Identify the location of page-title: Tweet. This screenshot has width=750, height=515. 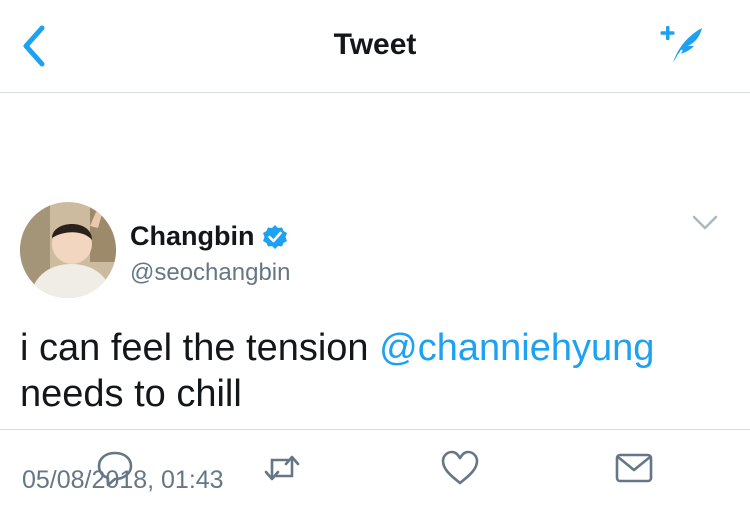
(375, 44).